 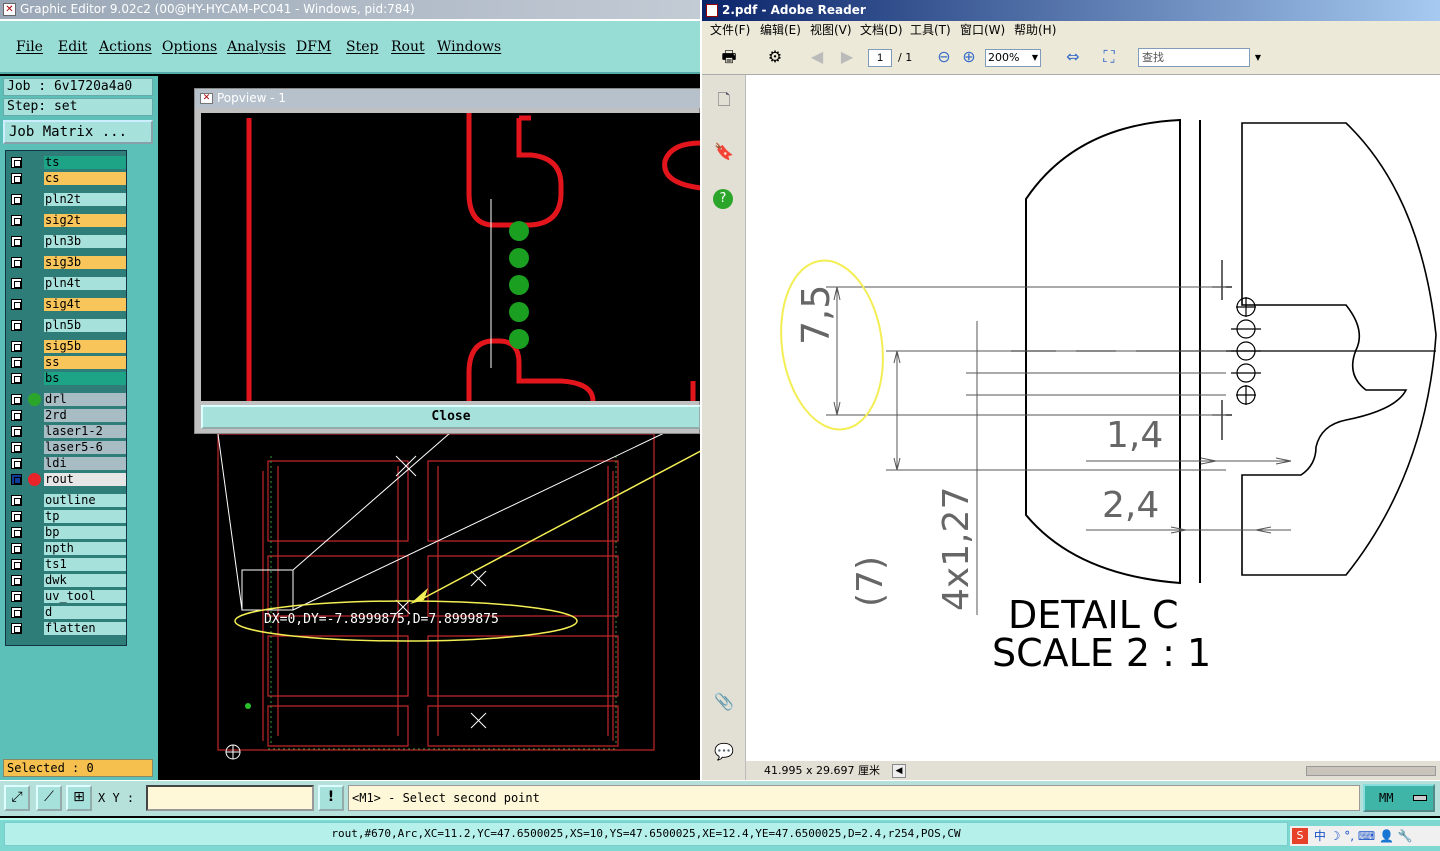 What do you see at coordinates (724, 702) in the screenshot?
I see `attachments-icon: 📎` at bounding box center [724, 702].